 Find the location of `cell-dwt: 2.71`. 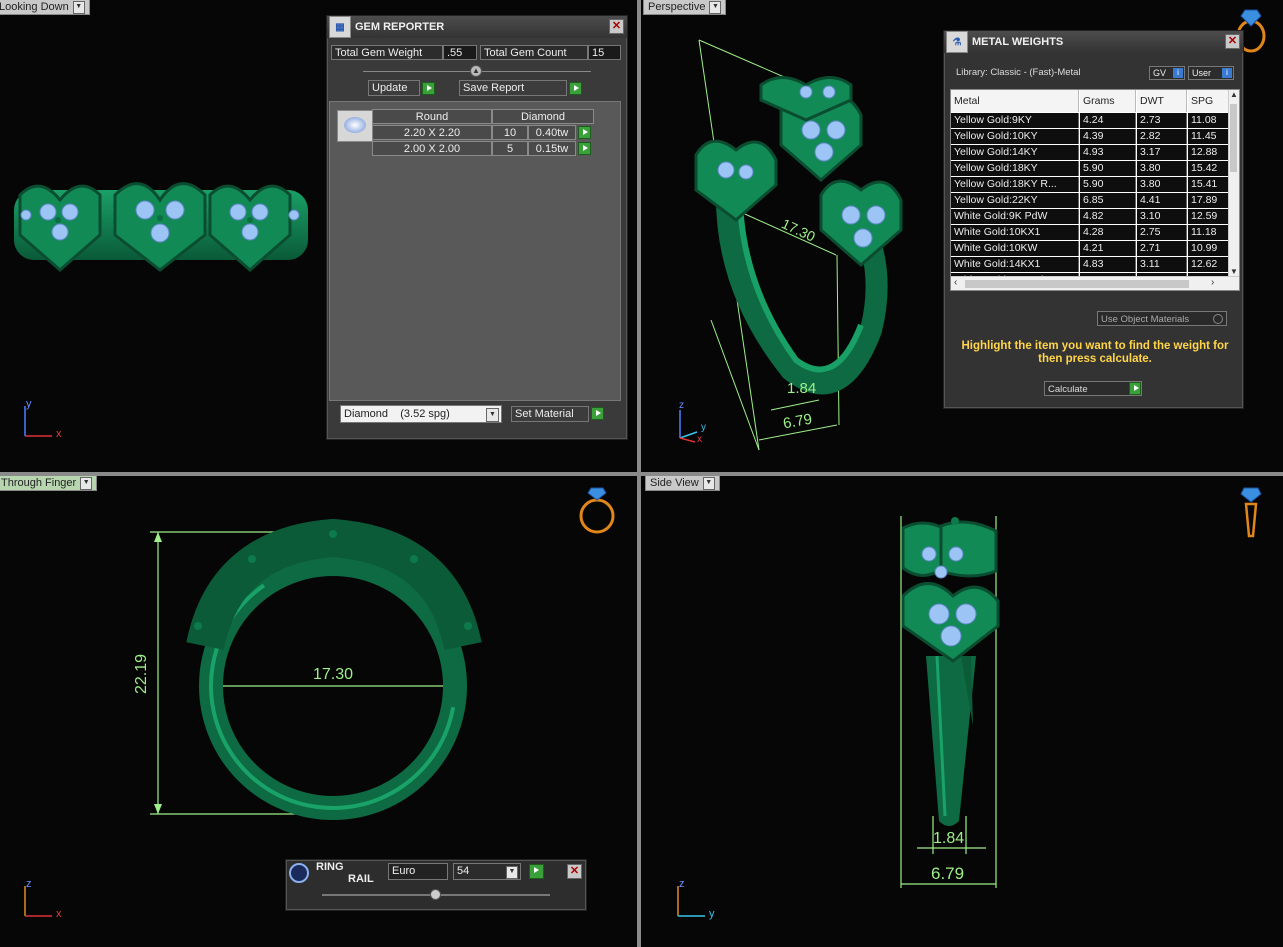

cell-dwt: 2.71 is located at coordinates (1162, 248).